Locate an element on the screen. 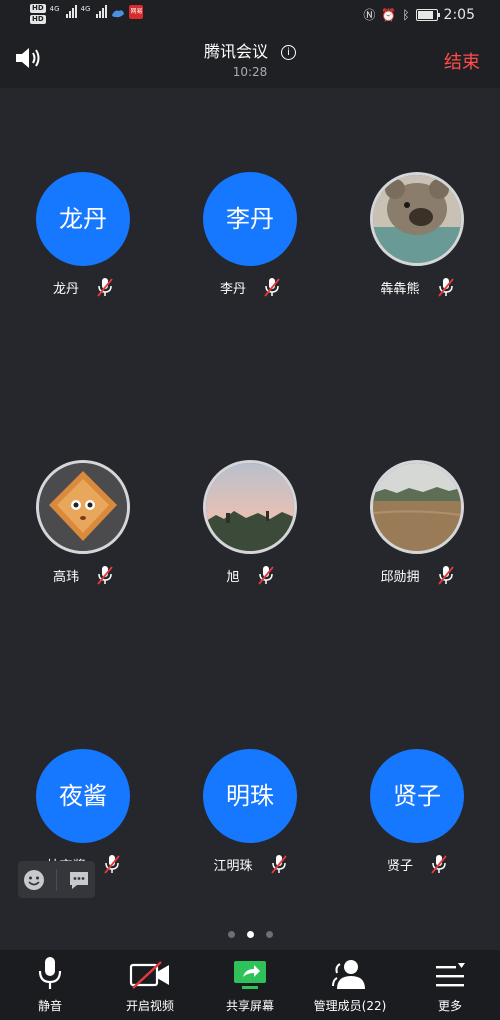 Image resolution: width=500 pixels, height=1020 pixels. avatar: 龙丹 is located at coordinates (83, 219).